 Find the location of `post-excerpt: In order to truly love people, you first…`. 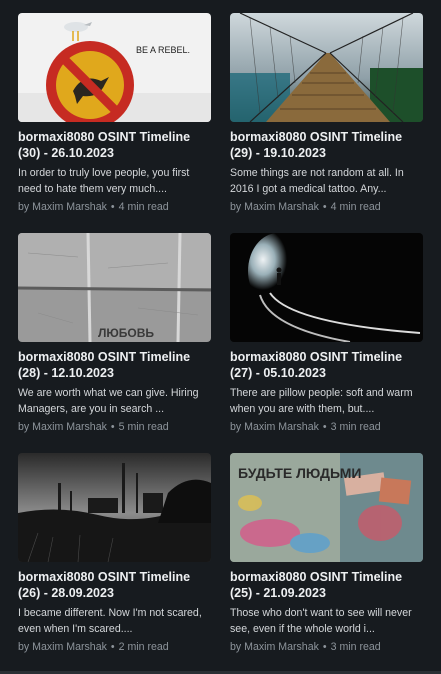

post-excerpt: In order to truly love people, you first… is located at coordinates (104, 181).